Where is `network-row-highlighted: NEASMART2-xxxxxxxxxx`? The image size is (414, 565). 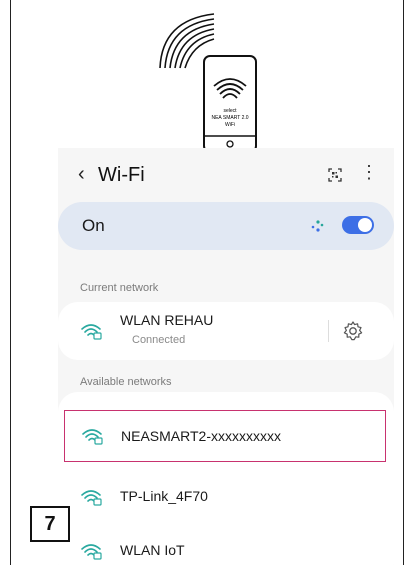
network-row-highlighted: NEASMART2-xxxxxxxxxx is located at coordinates (225, 436).